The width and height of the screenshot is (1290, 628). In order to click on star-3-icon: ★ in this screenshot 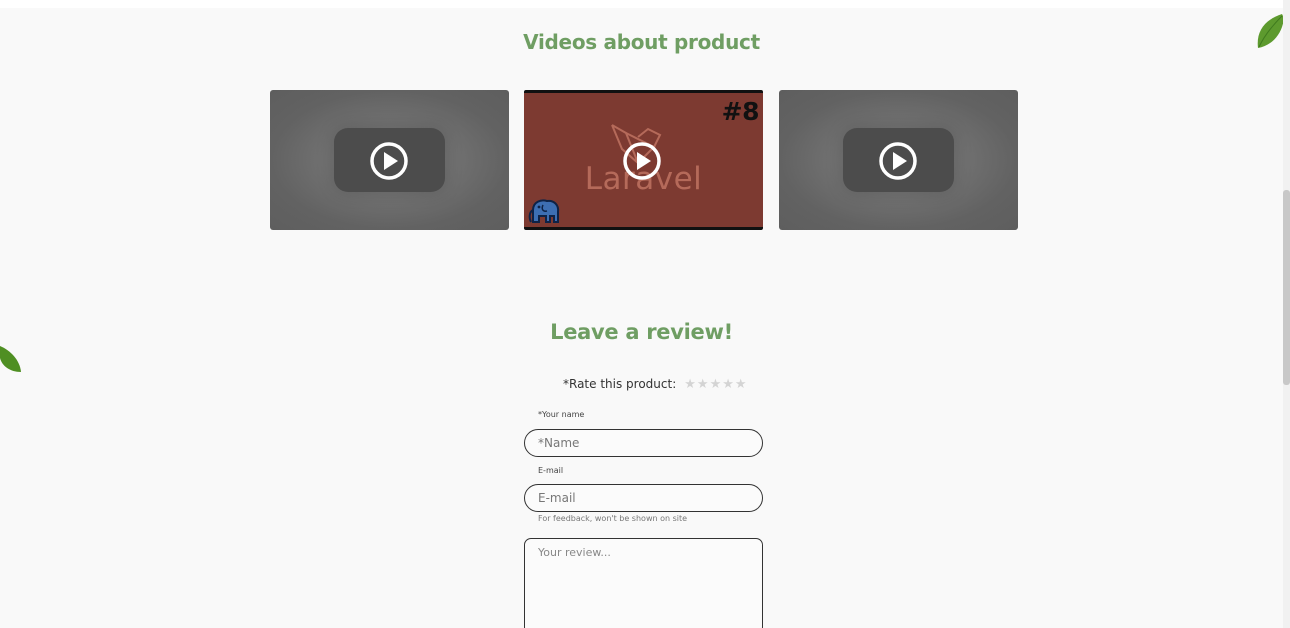, I will do `click(716, 384)`.